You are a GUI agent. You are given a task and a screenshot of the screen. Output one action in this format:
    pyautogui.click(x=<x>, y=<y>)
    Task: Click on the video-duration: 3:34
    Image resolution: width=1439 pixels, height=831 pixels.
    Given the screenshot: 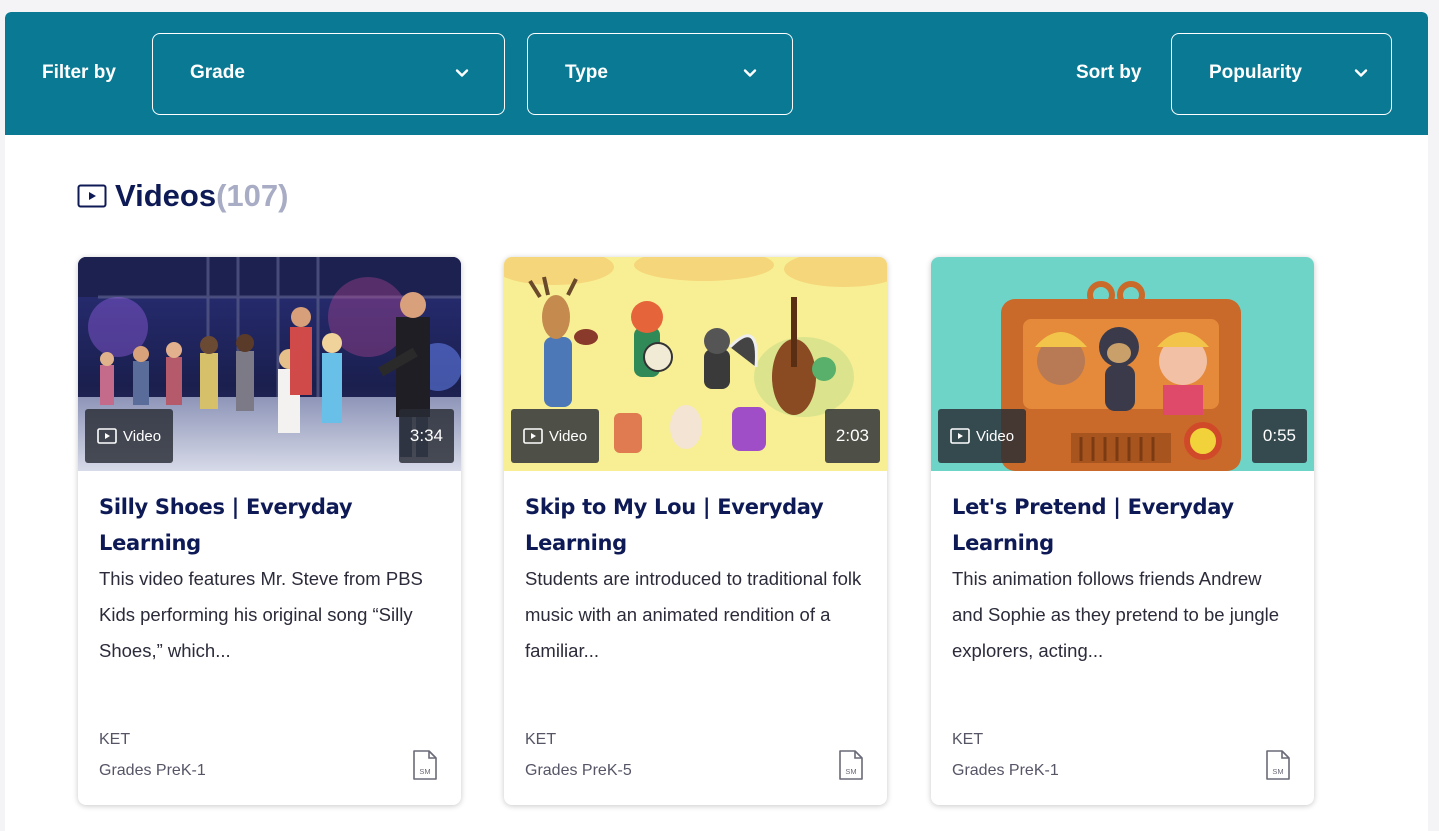 What is the action you would take?
    pyautogui.click(x=426, y=436)
    